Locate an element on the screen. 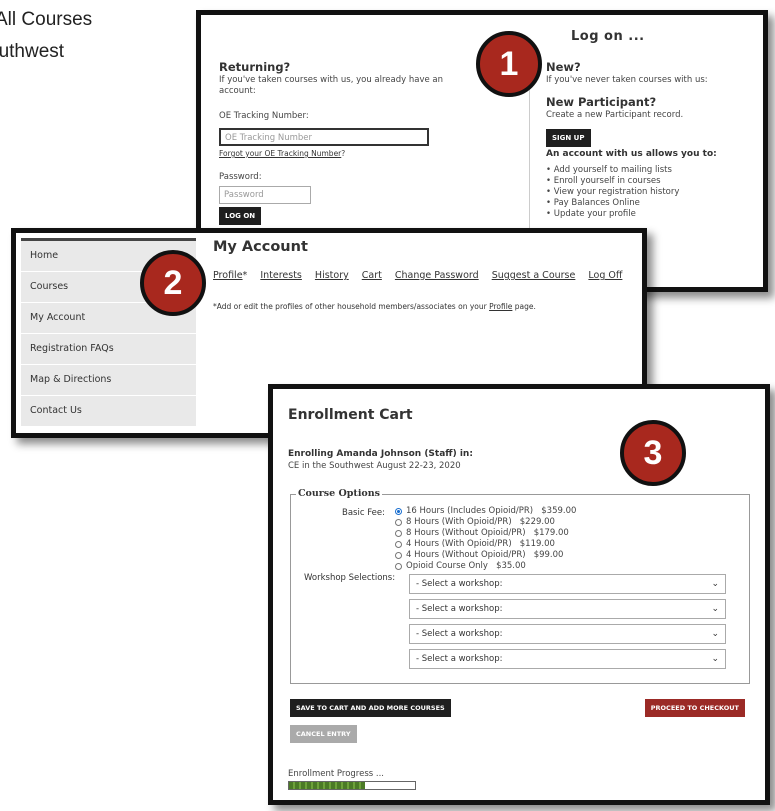 The height and width of the screenshot is (811, 775). nav-profile-mark: * is located at coordinates (245, 275).